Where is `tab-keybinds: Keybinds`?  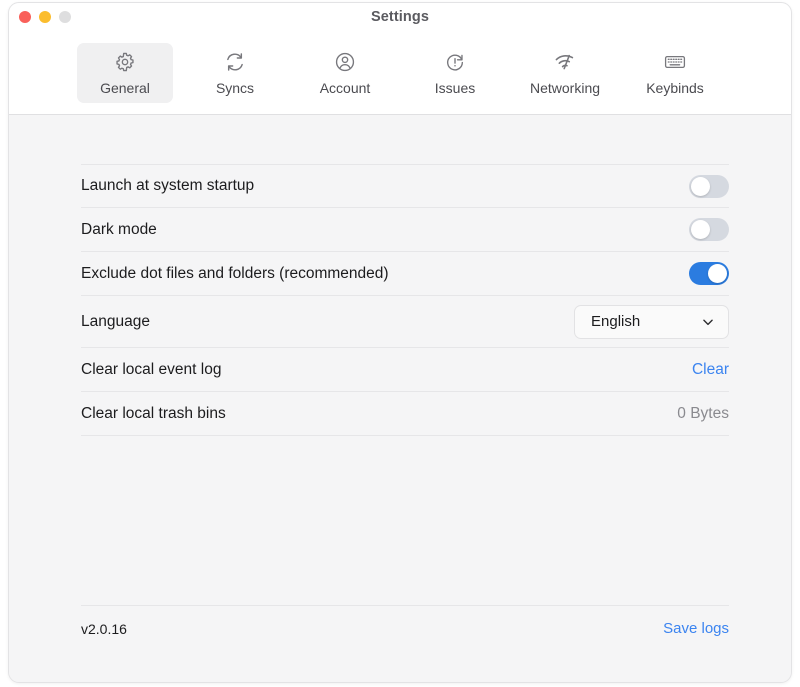 tab-keybinds: Keybinds is located at coordinates (675, 73).